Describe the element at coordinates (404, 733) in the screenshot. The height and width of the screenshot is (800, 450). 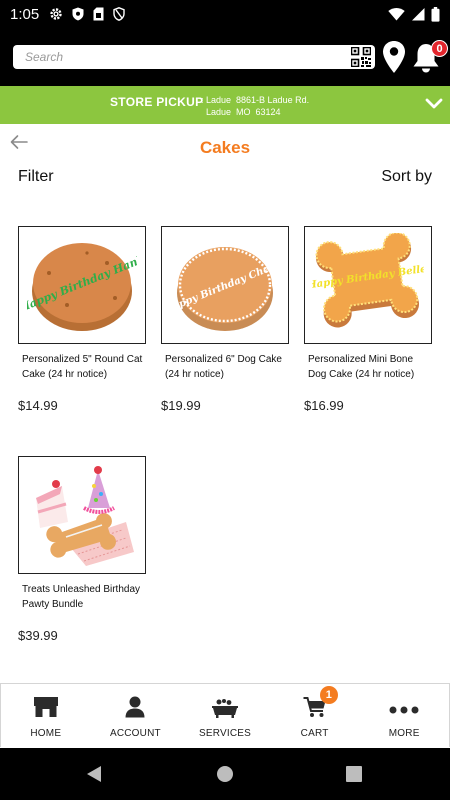
I see `nav-more-label: MORE` at that location.